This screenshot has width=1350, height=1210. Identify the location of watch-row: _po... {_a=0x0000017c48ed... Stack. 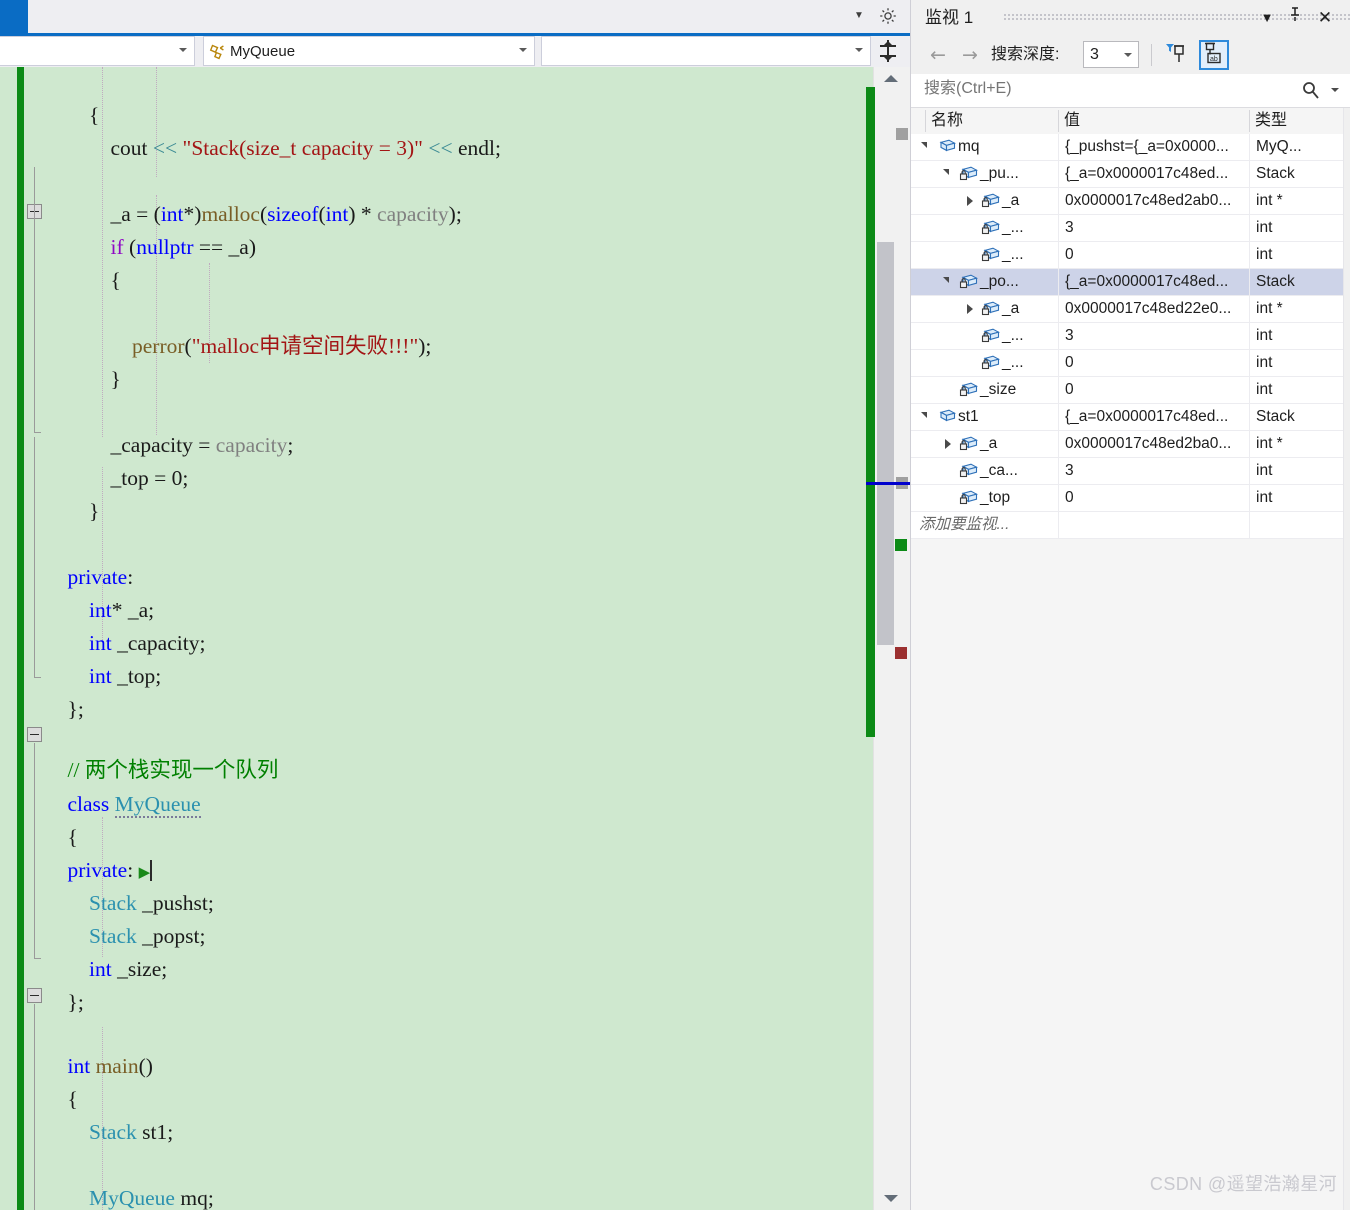
(1130, 282).